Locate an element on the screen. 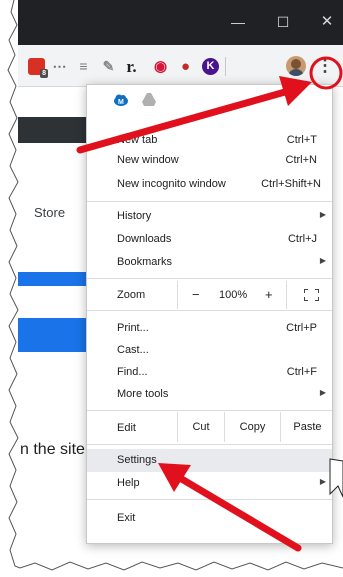 The image size is (343, 577). lastpass-extension-icon: ◉ is located at coordinates (160, 66).